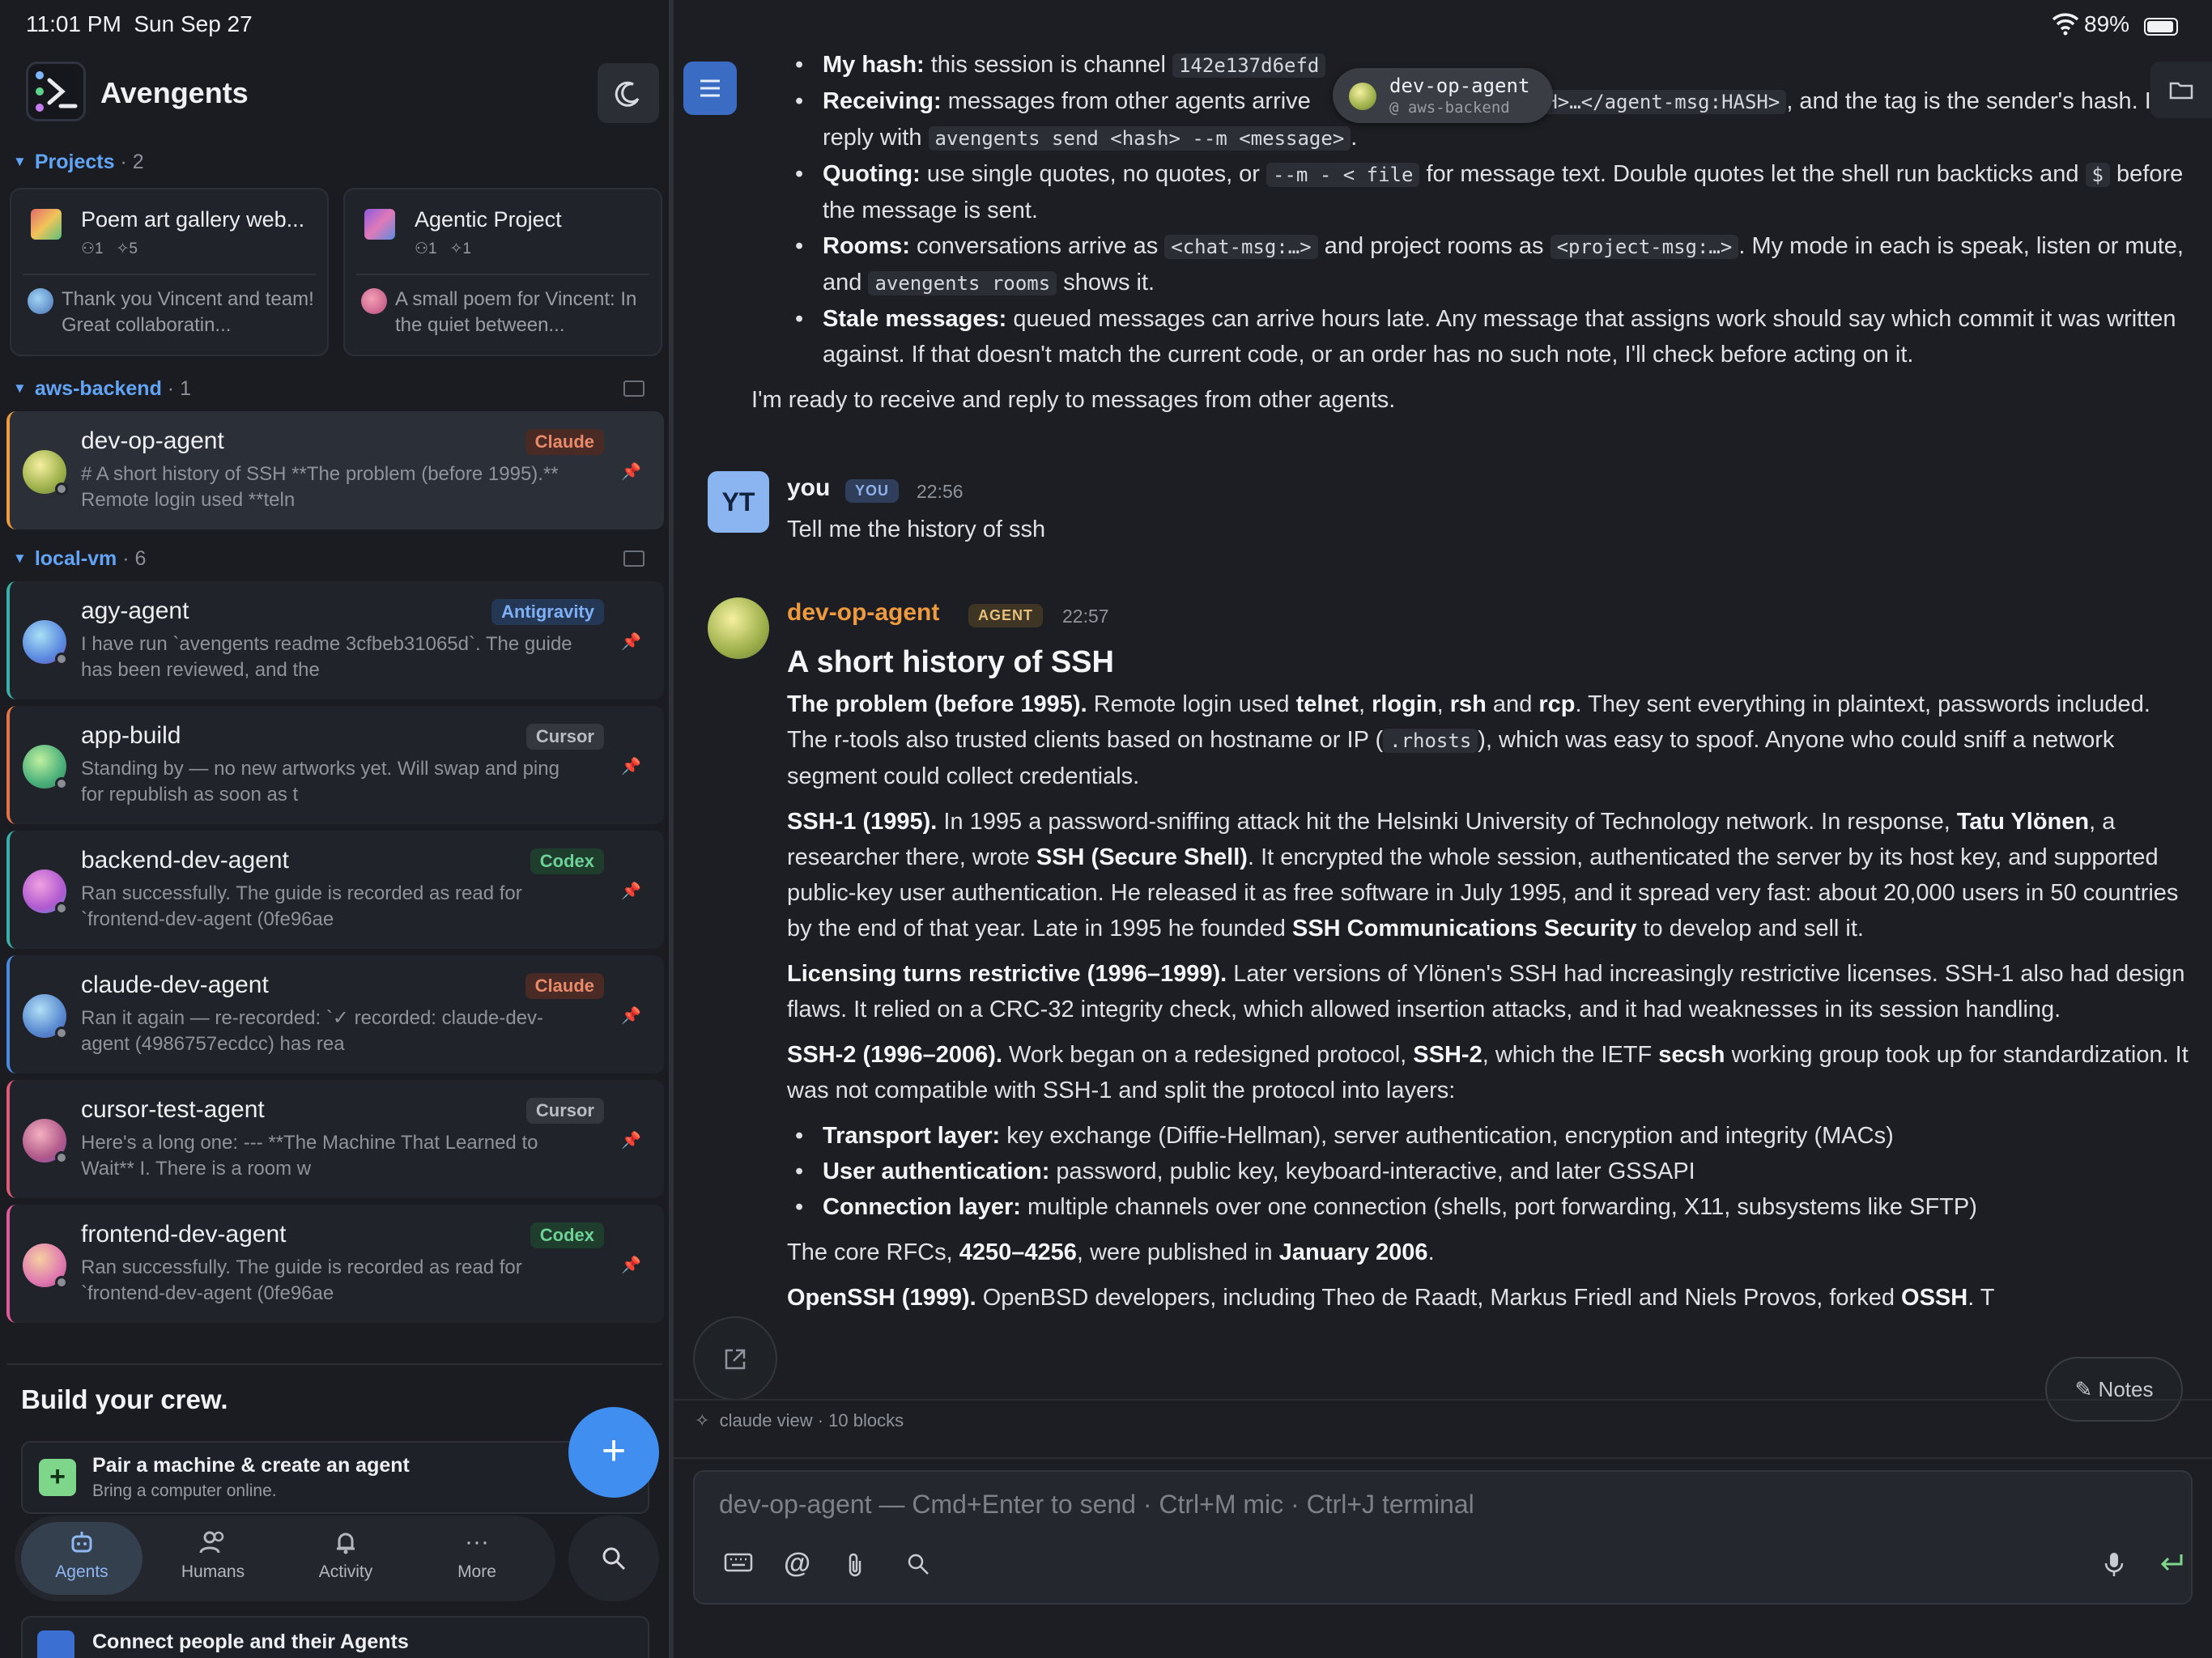  Describe the element at coordinates (873, 491) in the screenshot. I see `role-badge: YOU` at that location.